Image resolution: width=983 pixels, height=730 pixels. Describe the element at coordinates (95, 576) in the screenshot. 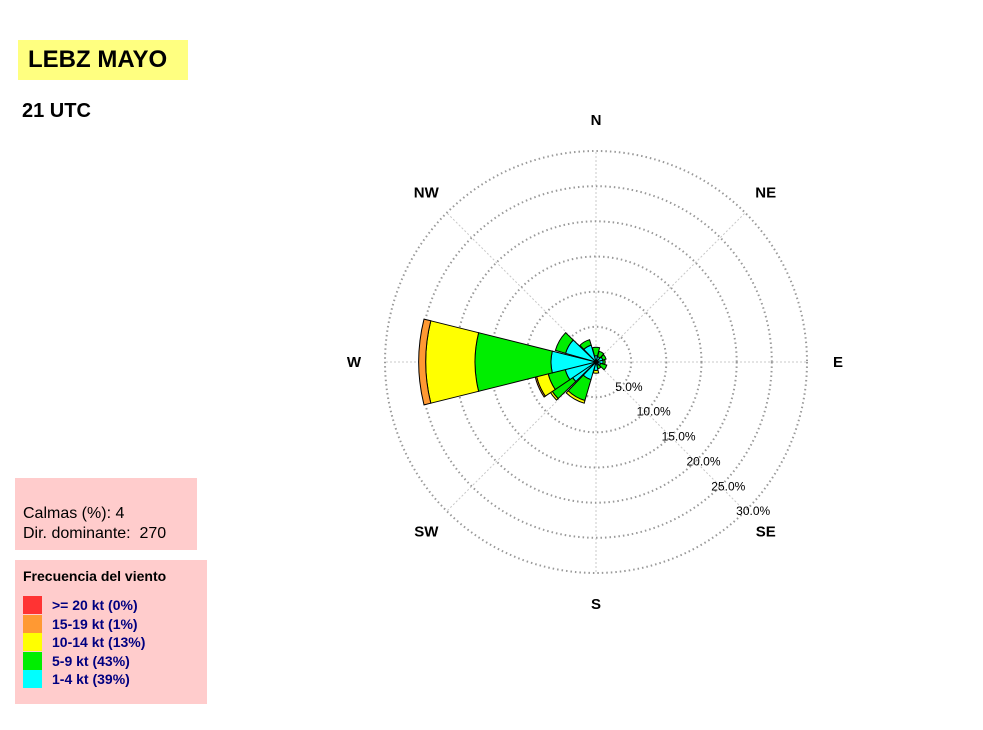

I see `legend-title: Frecuencia del viento` at that location.